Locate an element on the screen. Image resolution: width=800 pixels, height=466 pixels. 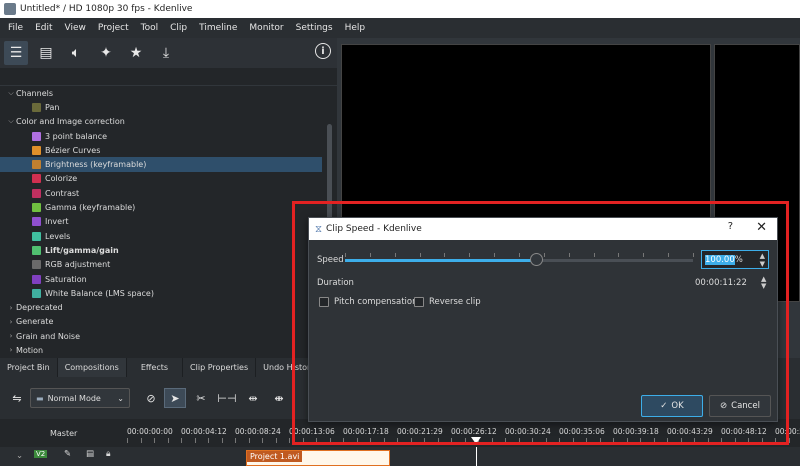
tree-item: 3 point balance is located at coordinates (161, 136).